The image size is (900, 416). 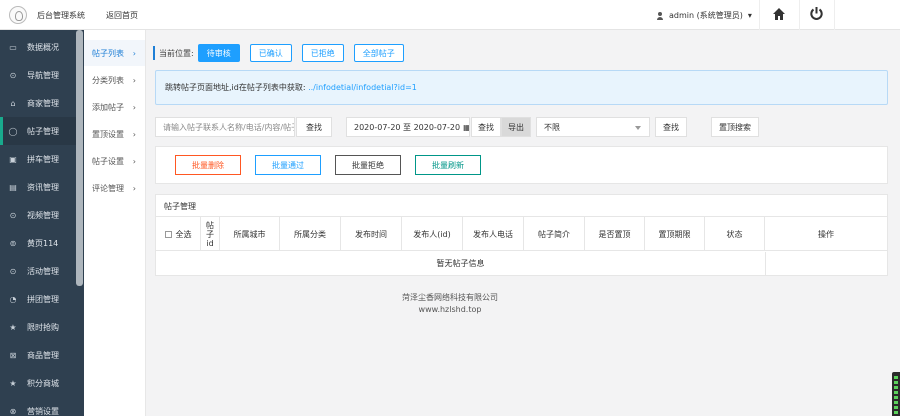 I want to click on monitor-icon: ▭, so click(x=13, y=47).